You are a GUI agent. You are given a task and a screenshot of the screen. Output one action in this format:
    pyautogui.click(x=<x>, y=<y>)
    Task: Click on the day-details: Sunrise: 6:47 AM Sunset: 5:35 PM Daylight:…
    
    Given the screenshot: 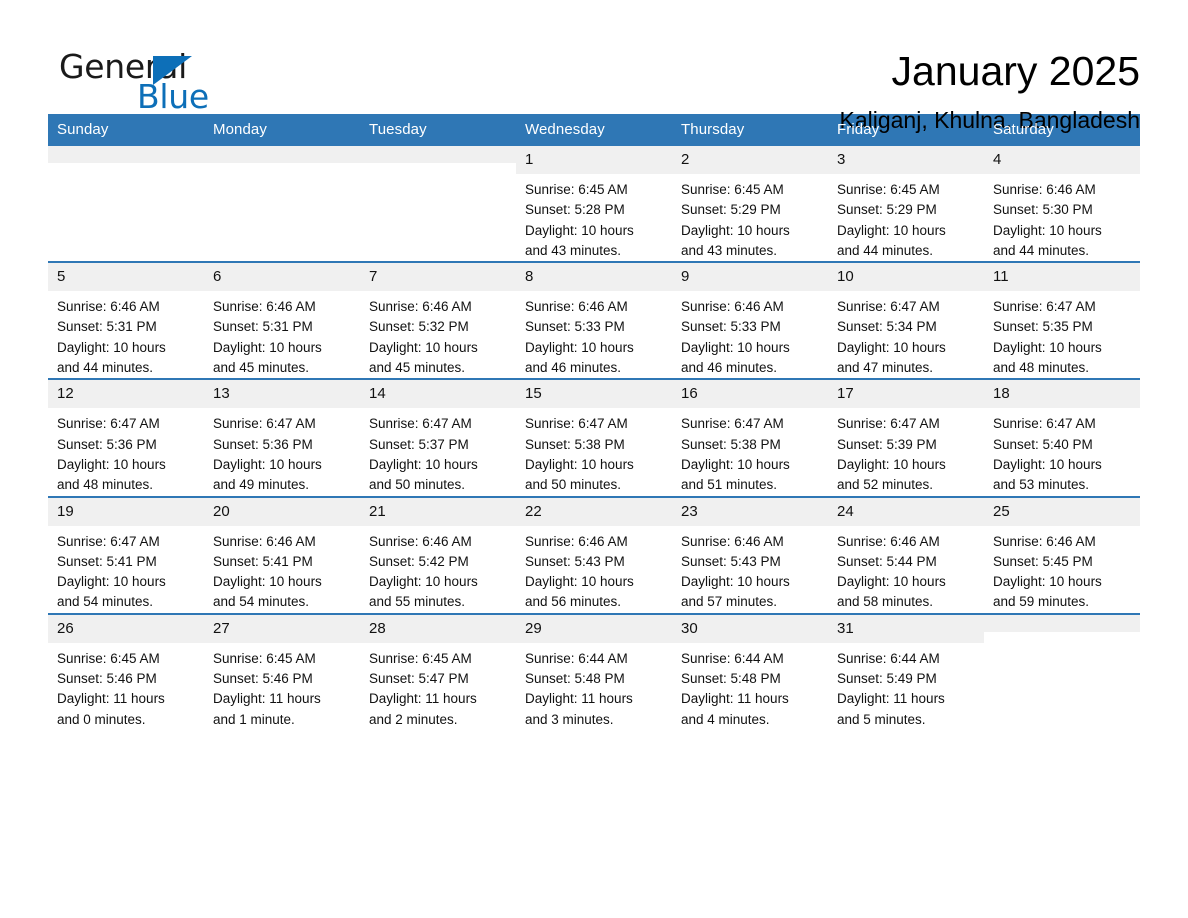 What is the action you would take?
    pyautogui.click(x=1062, y=334)
    